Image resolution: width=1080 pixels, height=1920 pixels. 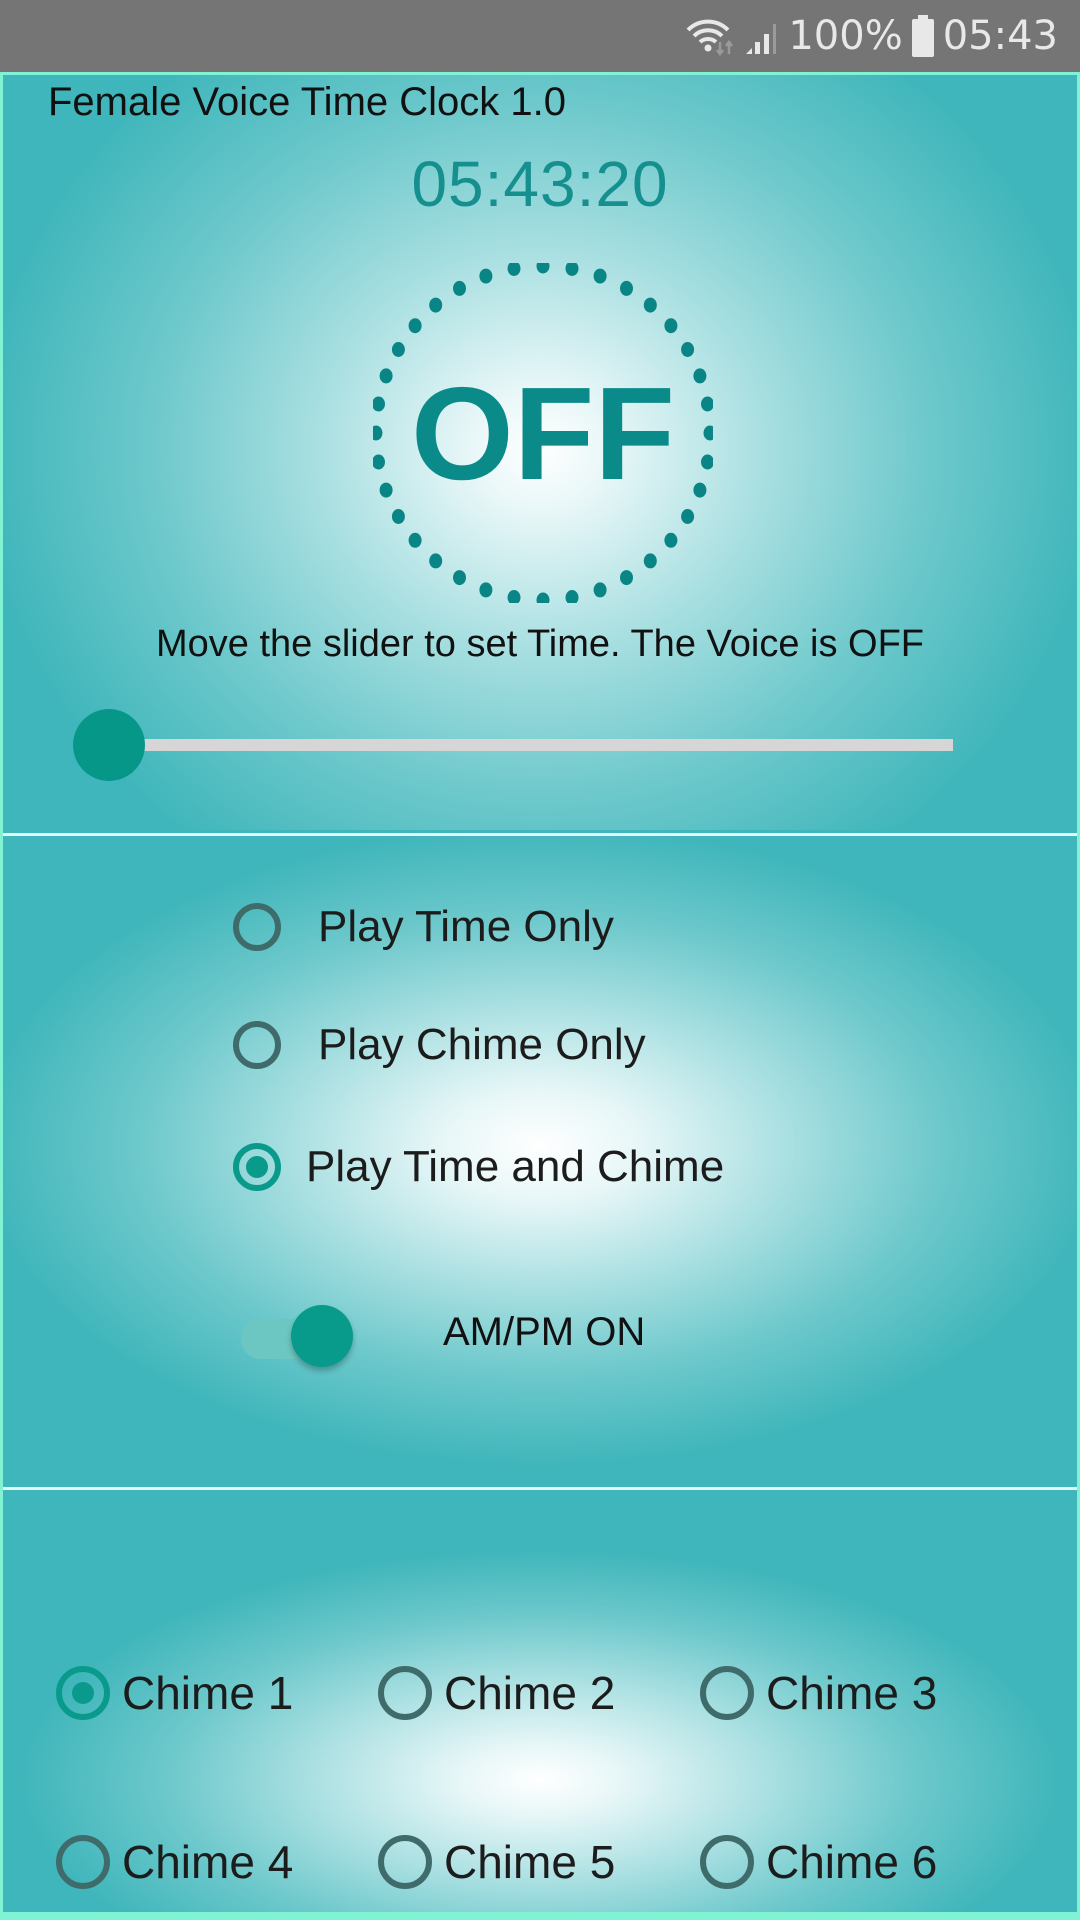 I want to click on radio-play-time-and-chime: Play Time and Chime, so click(x=478, y=1167).